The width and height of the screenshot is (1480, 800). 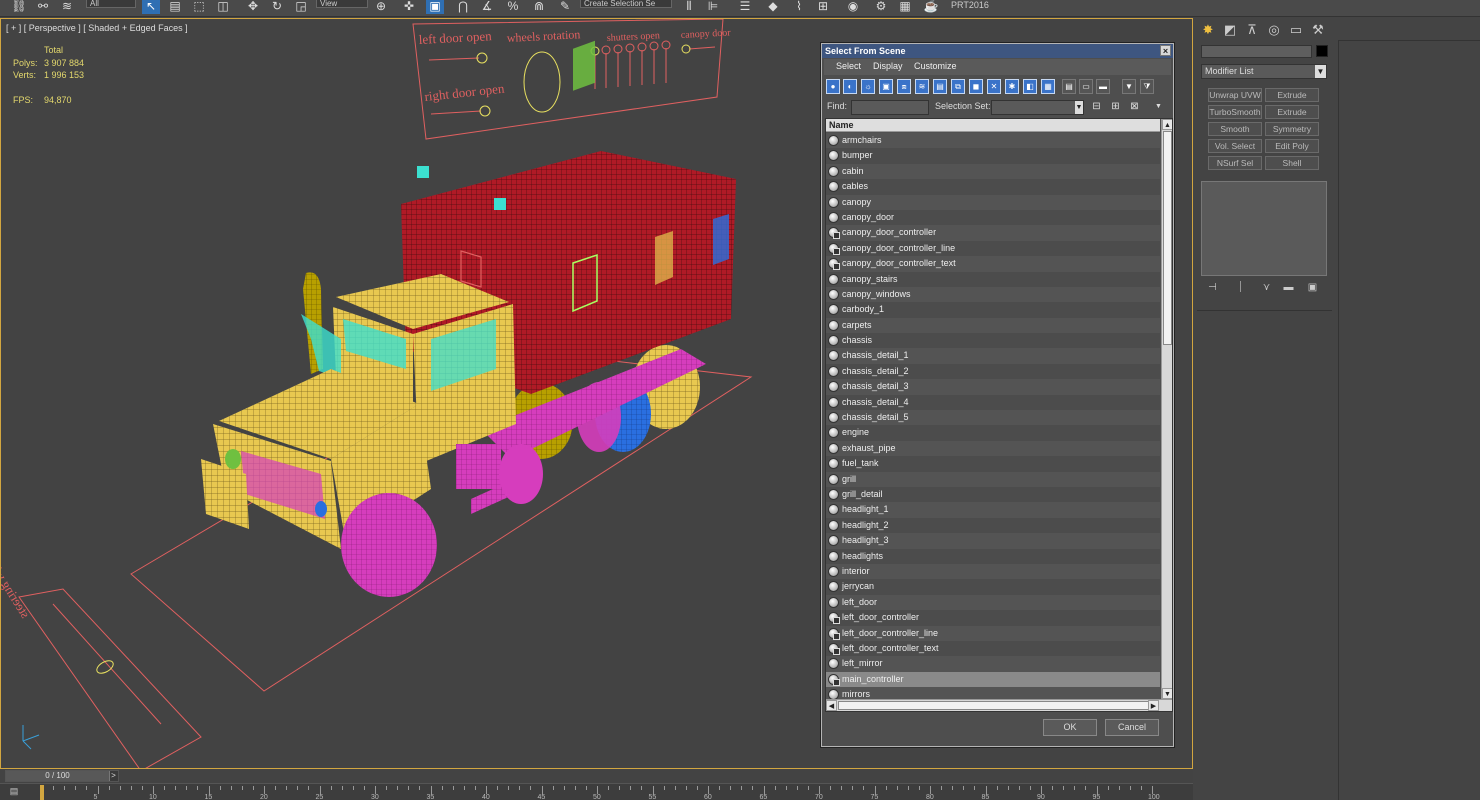 I want to click on make-unique-icon: ⋎, so click(x=1266, y=288).